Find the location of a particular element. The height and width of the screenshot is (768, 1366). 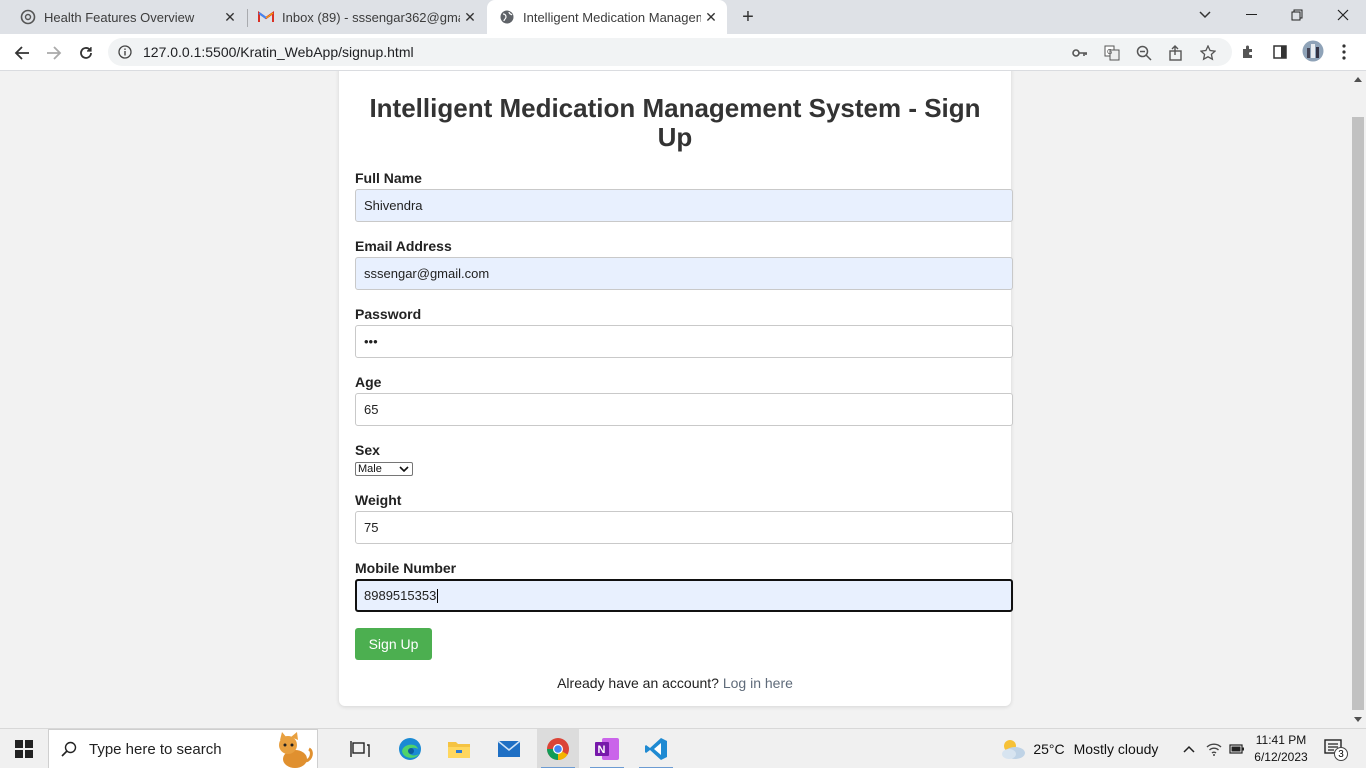

search-icon is located at coordinates (69, 749).